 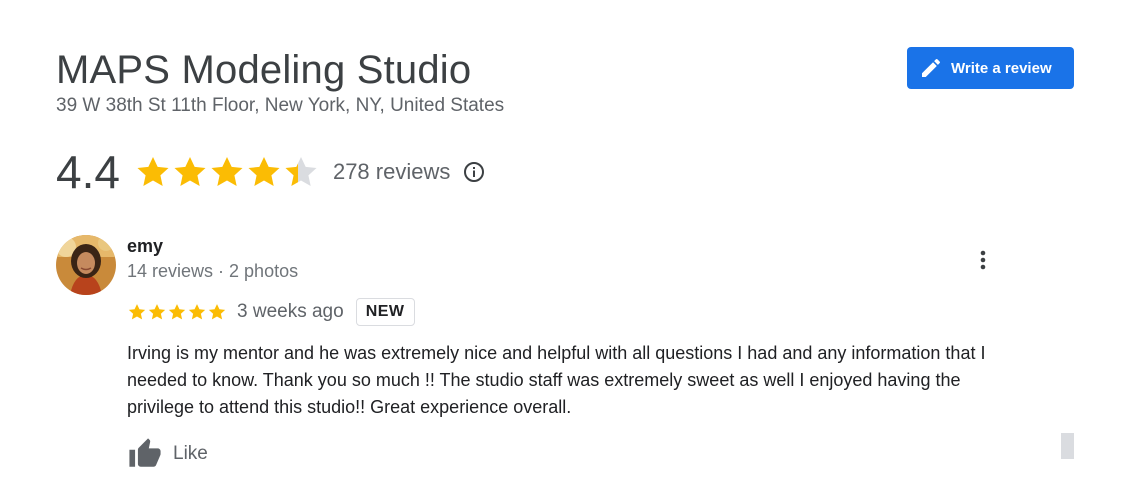 What do you see at coordinates (145, 246) in the screenshot?
I see `reviewer-name: emy` at bounding box center [145, 246].